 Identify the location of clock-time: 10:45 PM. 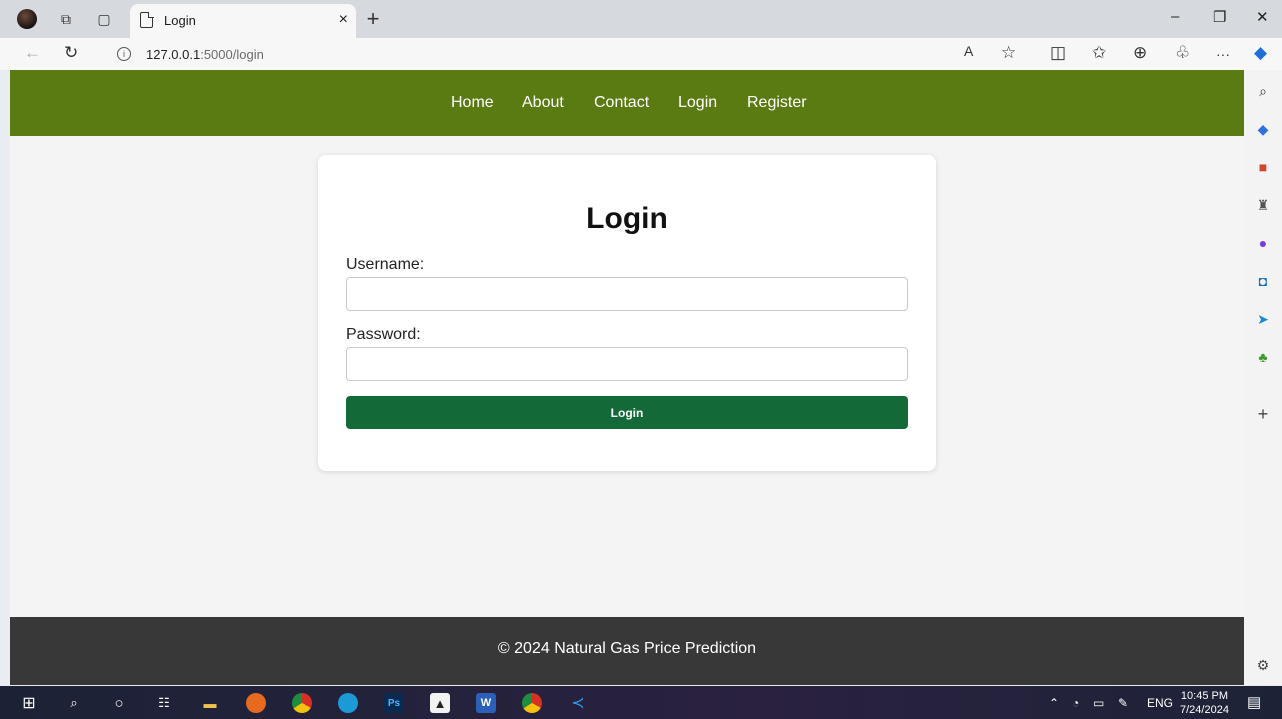
(1204, 696).